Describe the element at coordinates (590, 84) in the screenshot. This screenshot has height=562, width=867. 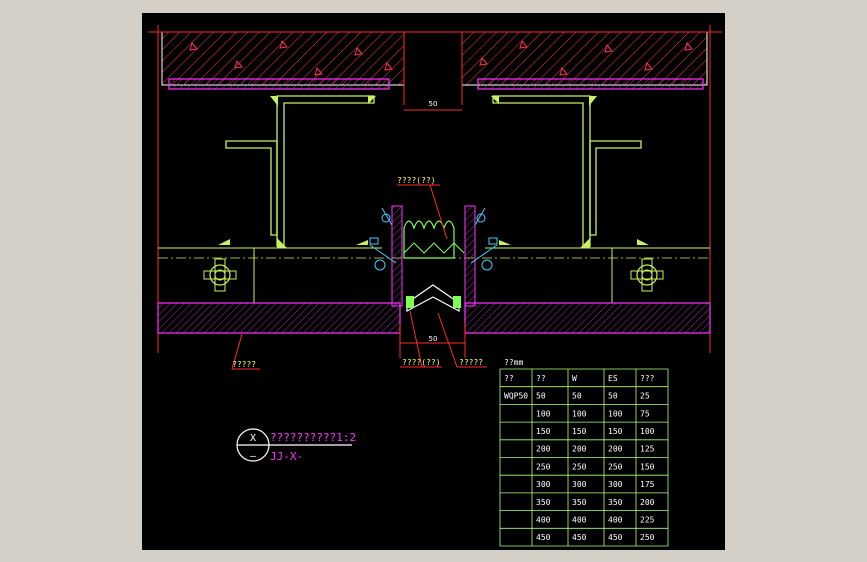
I see `embed-plate-right` at that location.